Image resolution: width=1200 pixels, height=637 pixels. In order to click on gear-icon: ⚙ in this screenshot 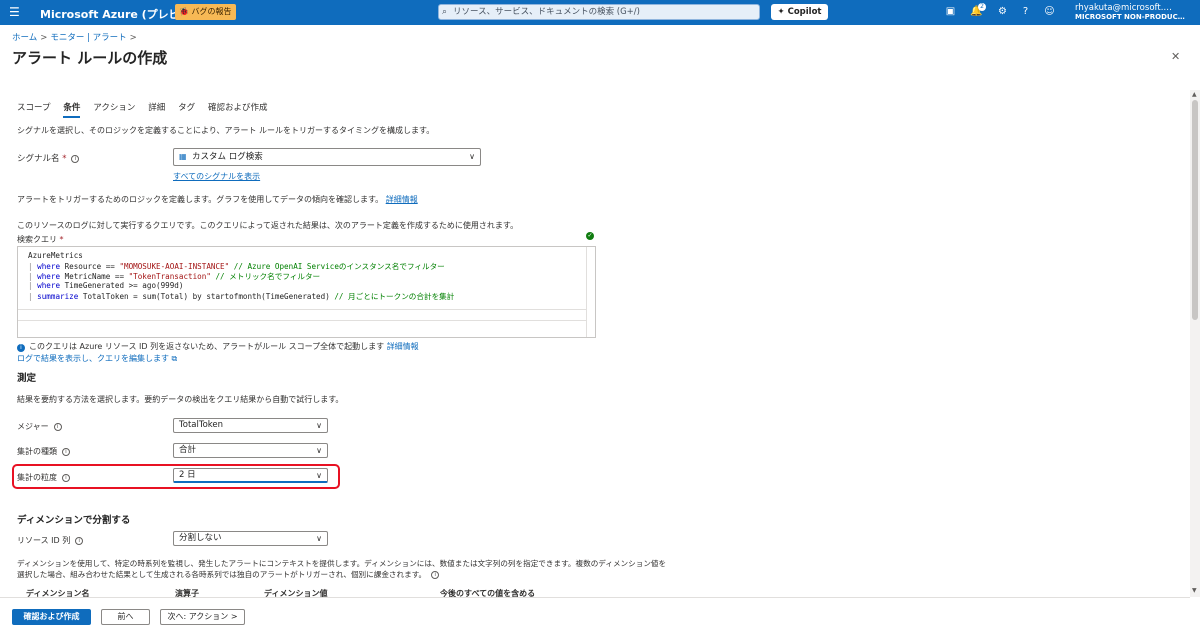, I will do `click(1002, 11)`.